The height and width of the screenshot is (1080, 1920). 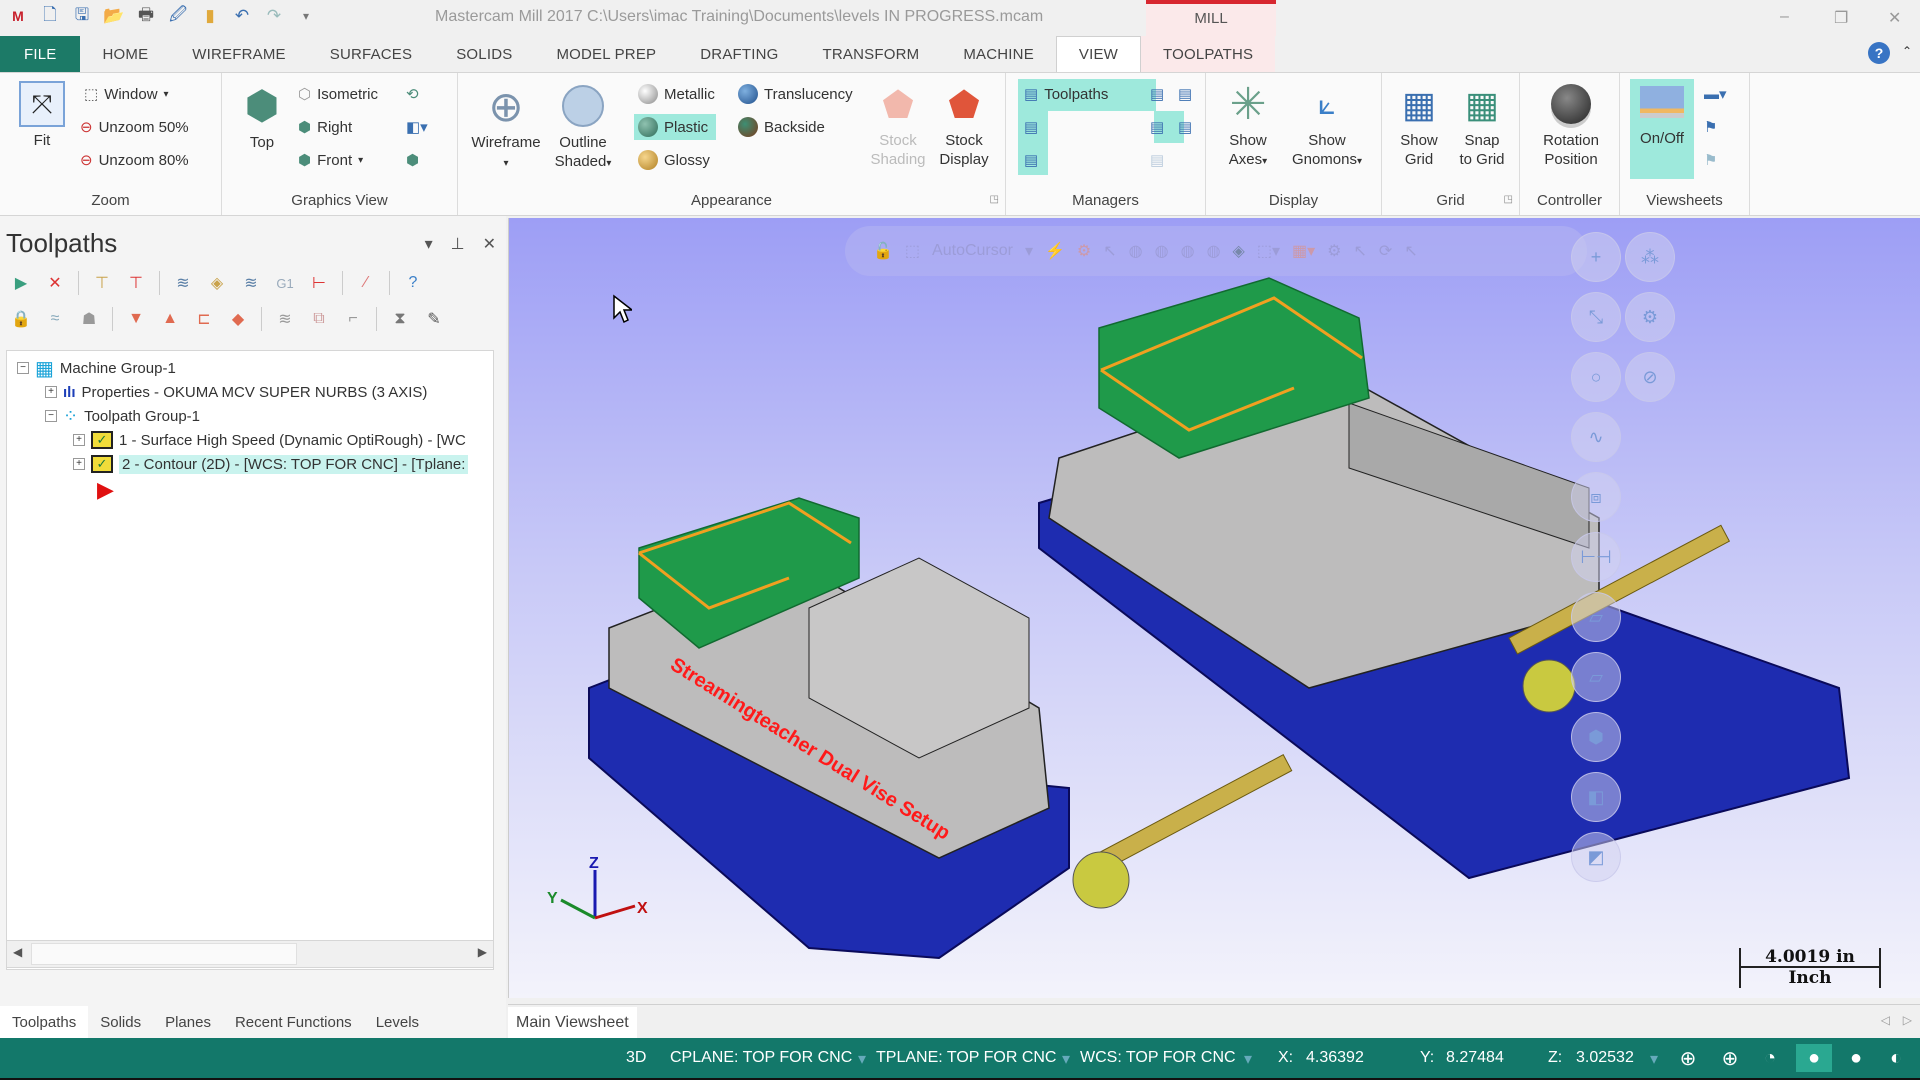 What do you see at coordinates (1335, 1058) in the screenshot?
I see `x-coordinate: 4.36392` at bounding box center [1335, 1058].